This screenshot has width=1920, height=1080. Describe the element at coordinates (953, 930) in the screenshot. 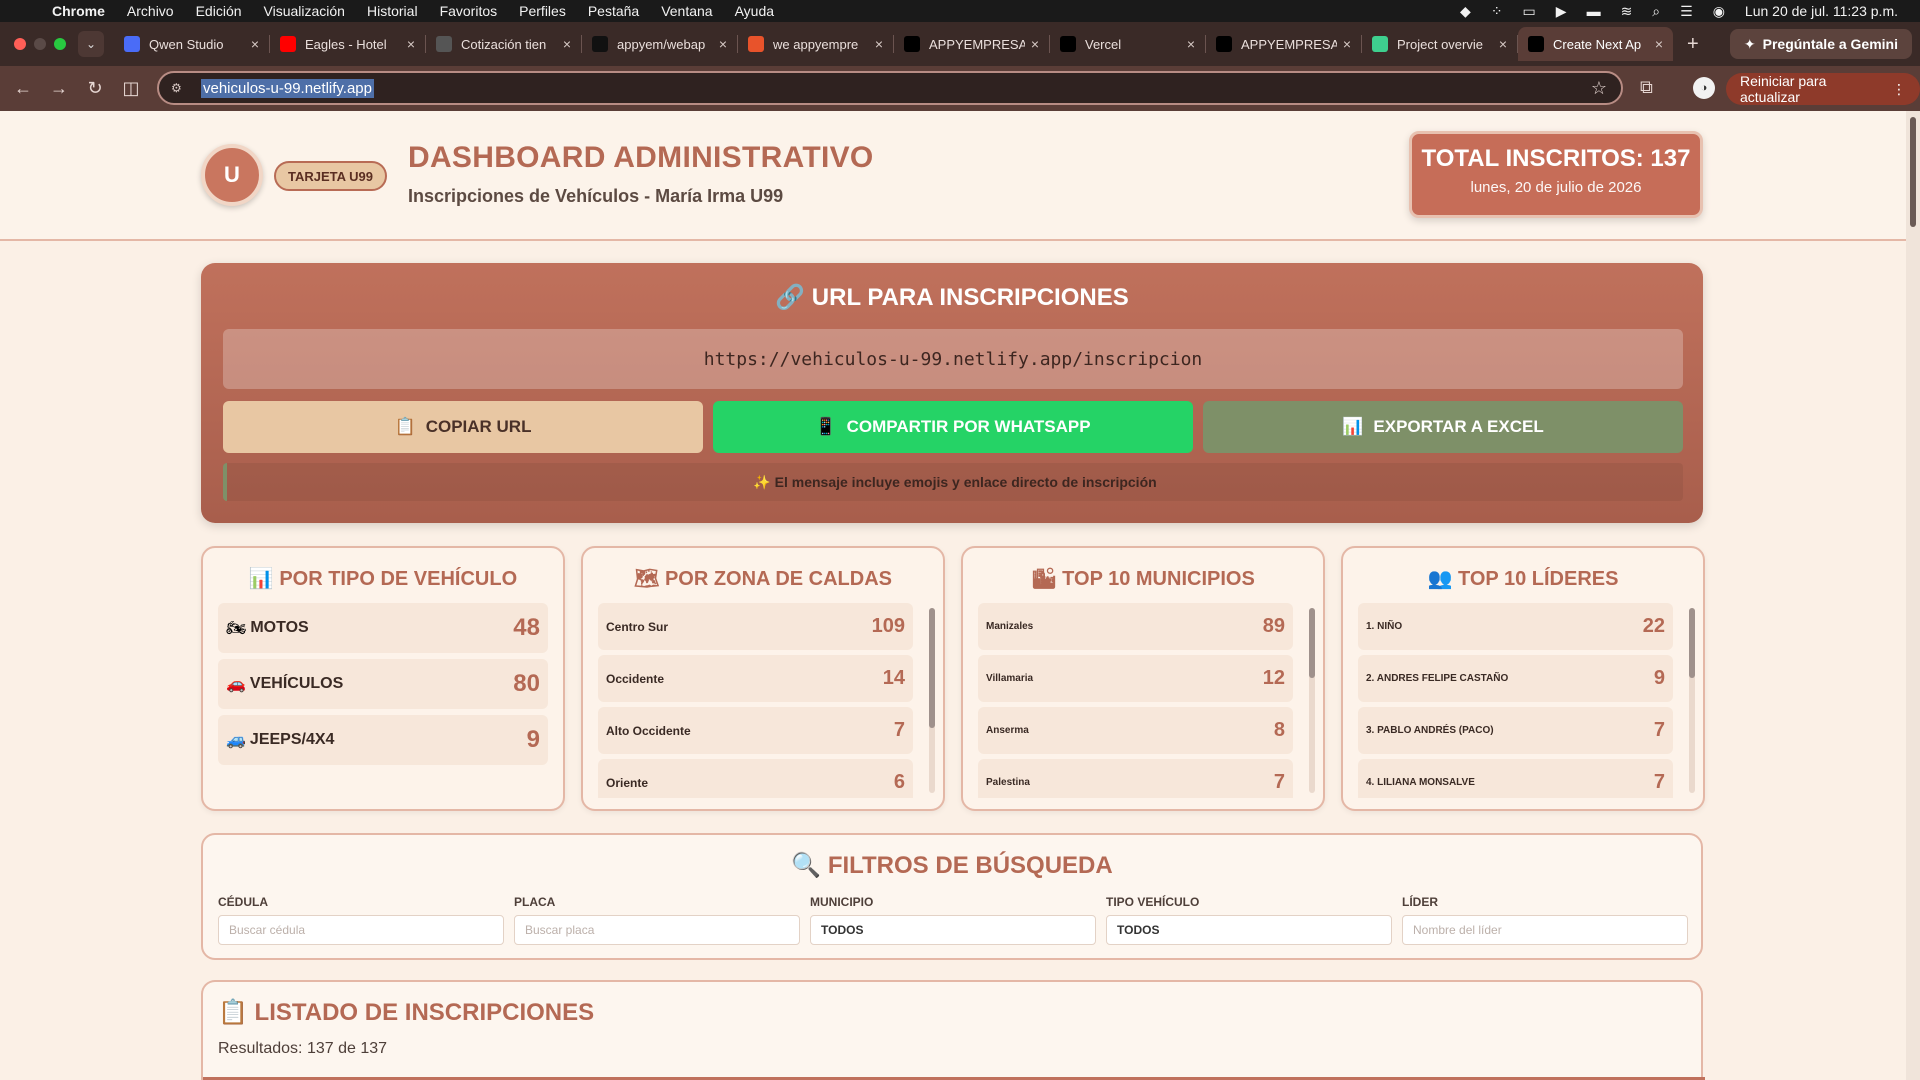

I see `municipio-select: TODOS` at that location.